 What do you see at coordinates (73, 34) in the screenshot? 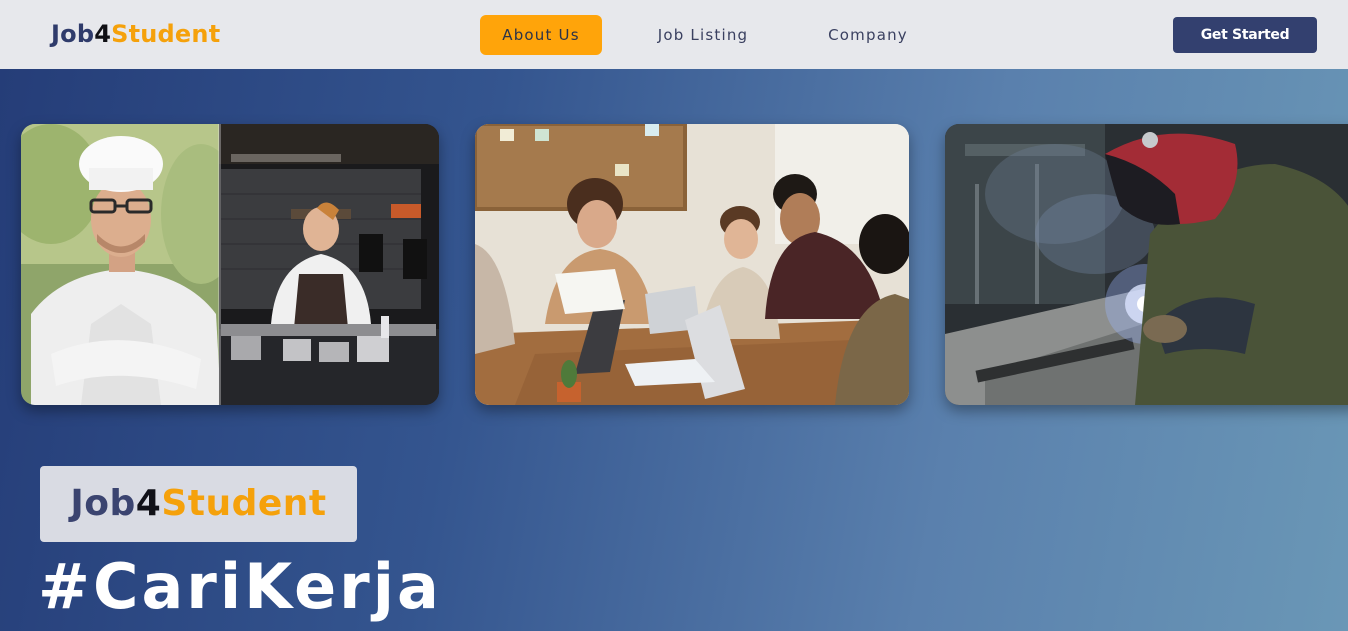
I see `brand-logo-part-job: Job` at bounding box center [73, 34].